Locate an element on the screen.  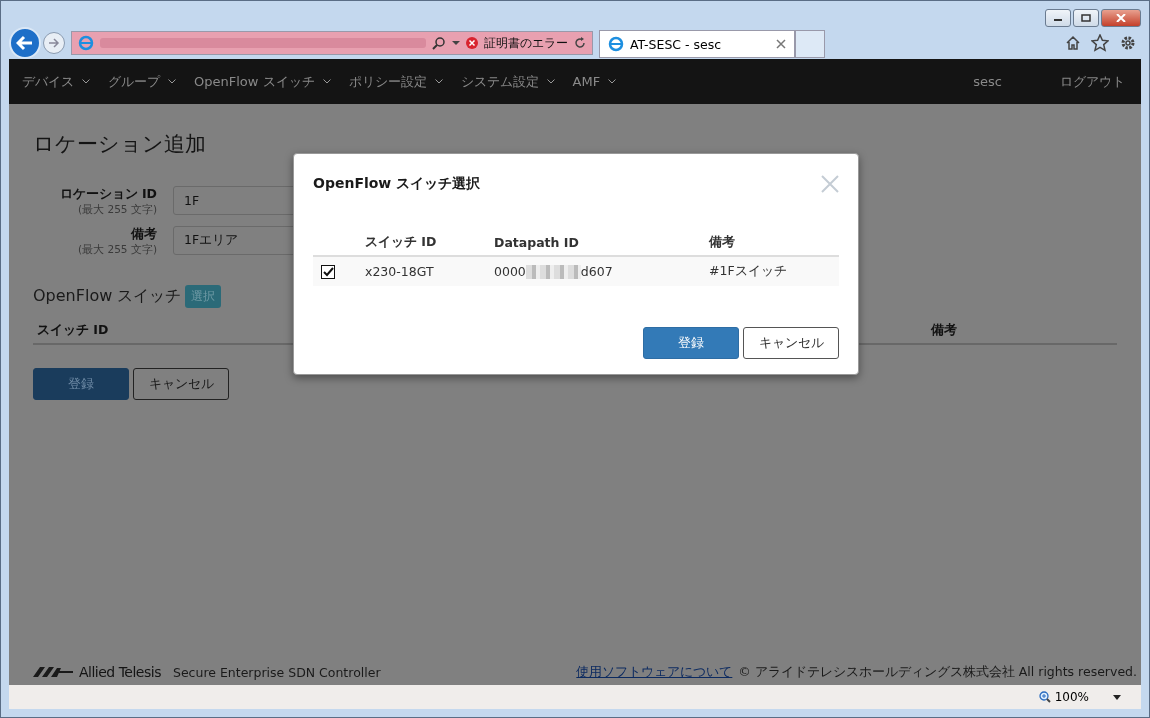
zoom-icon is located at coordinates (1044, 697).